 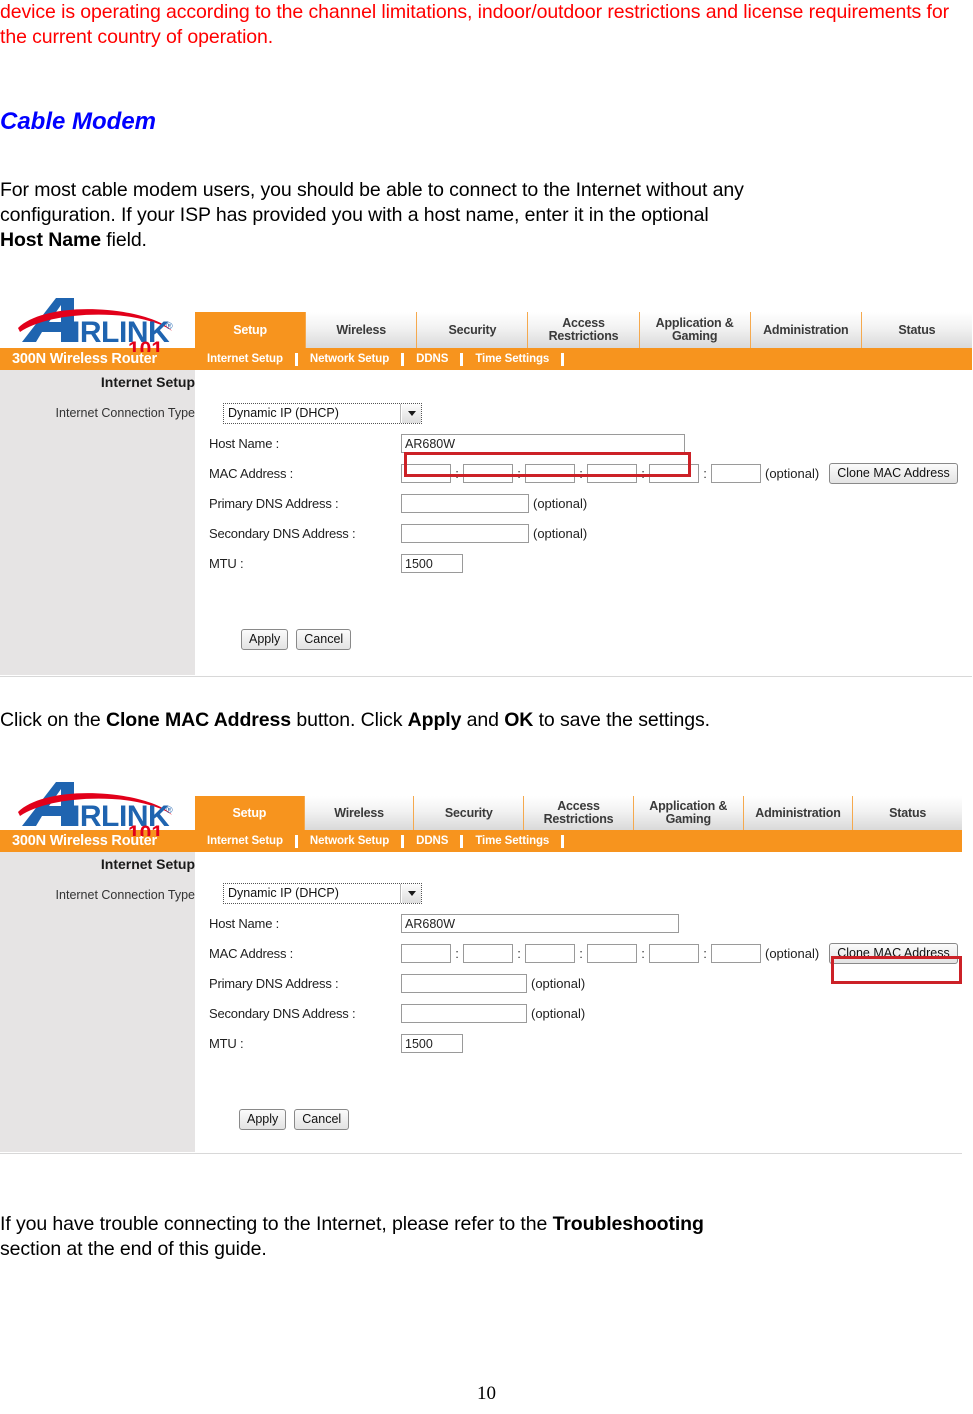 I want to click on mid-caption-bold-clone-mac: Clone MAC Address, so click(x=199, y=720).